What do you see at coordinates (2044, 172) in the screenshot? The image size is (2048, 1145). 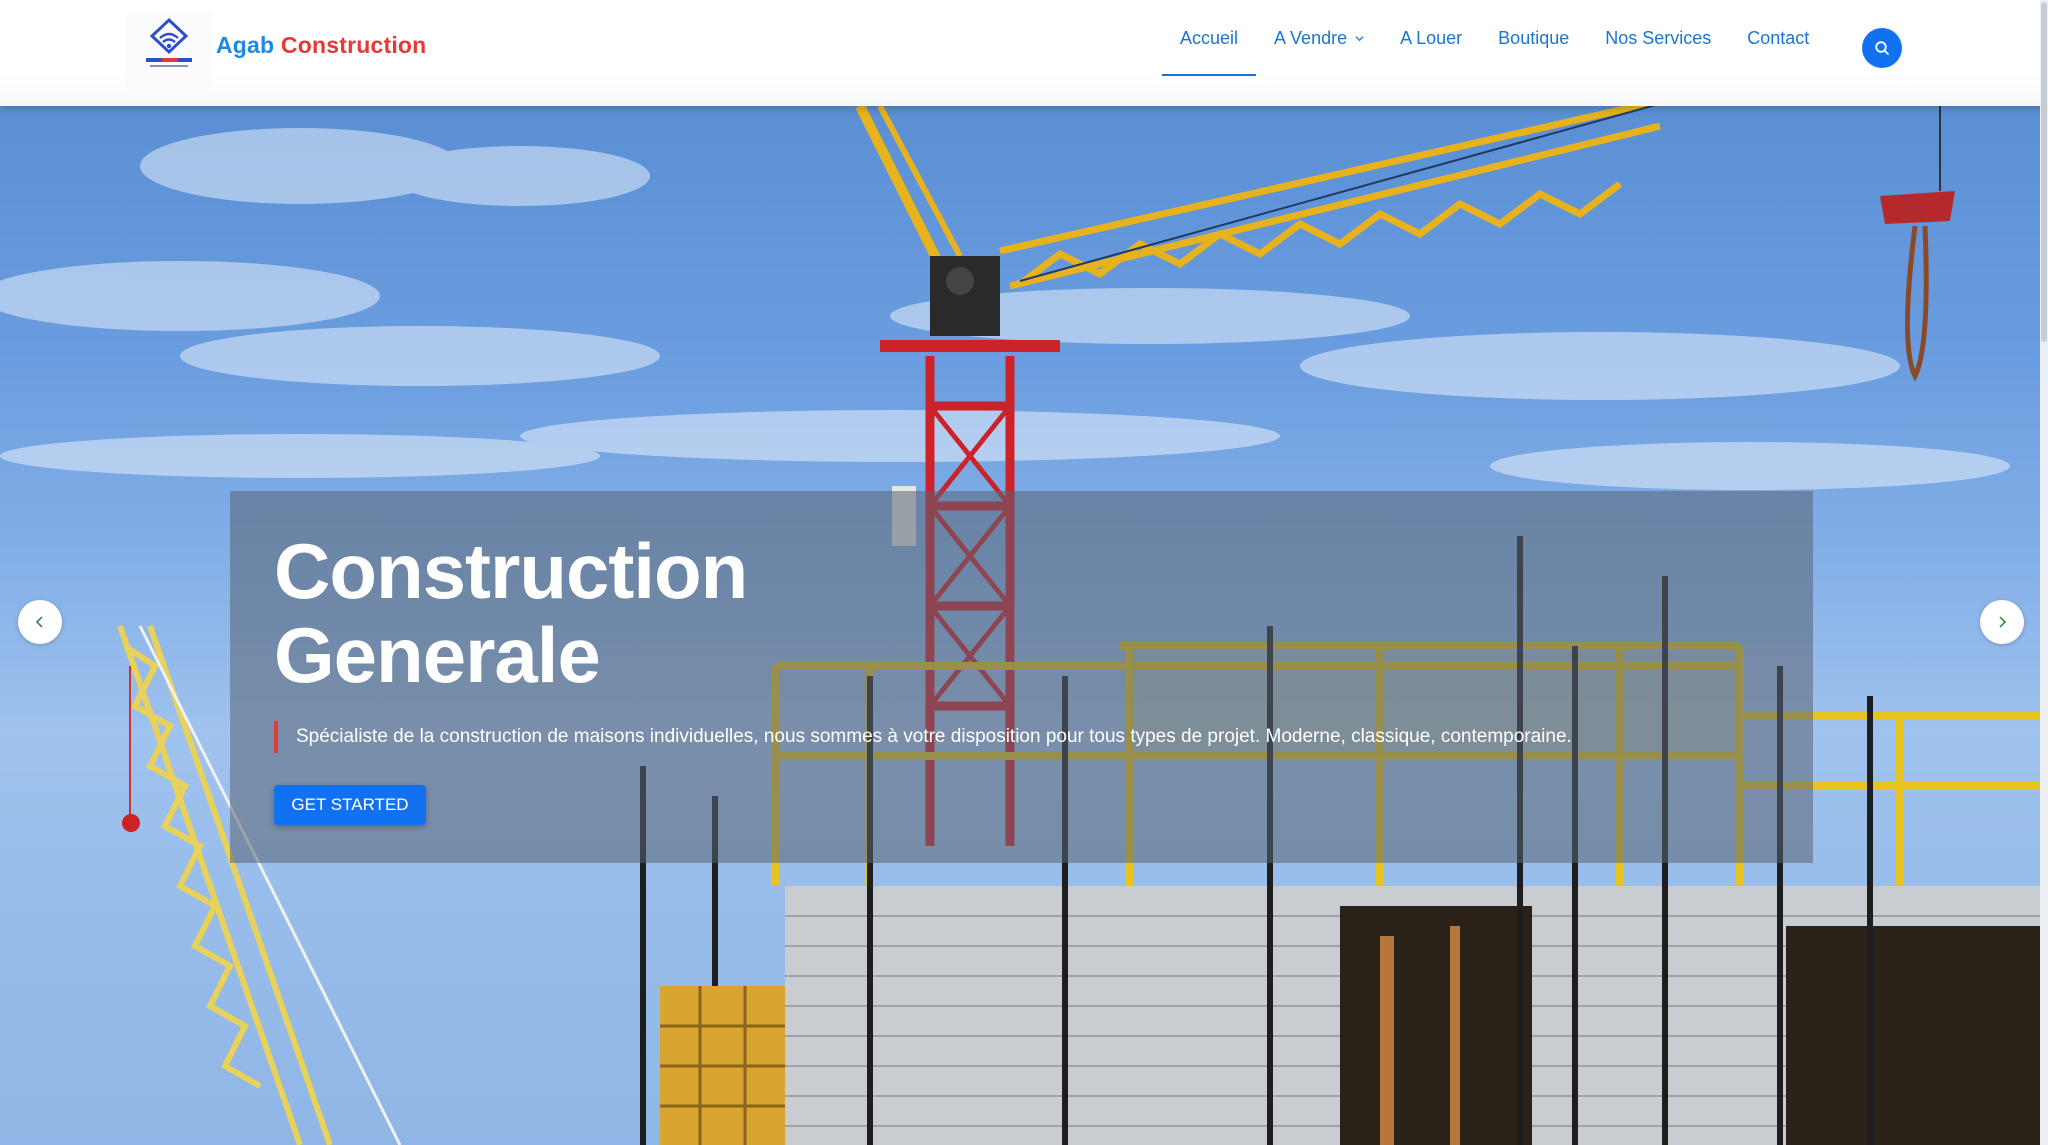 I see `scrollbar-thumb` at bounding box center [2044, 172].